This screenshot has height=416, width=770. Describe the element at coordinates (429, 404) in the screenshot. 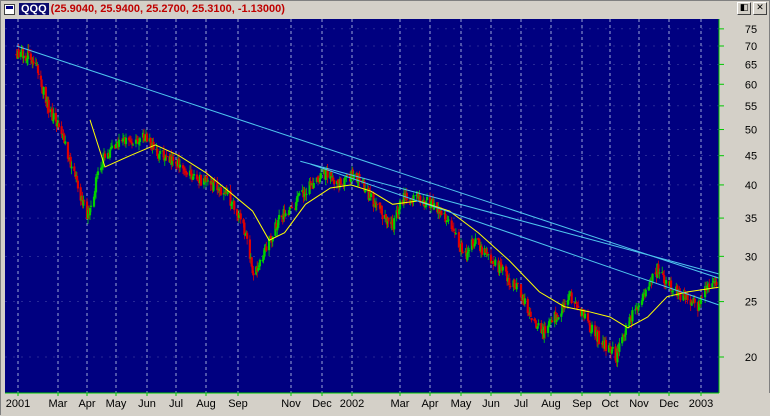

I see `date-tick-label: Apr` at that location.